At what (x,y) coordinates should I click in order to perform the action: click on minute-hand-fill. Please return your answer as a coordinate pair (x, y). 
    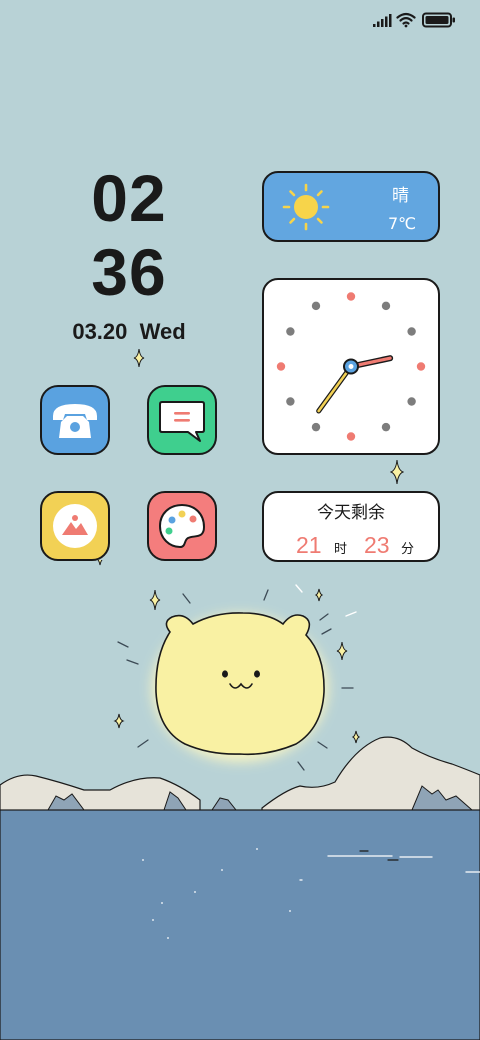
    Looking at the image, I should click on (335, 389).